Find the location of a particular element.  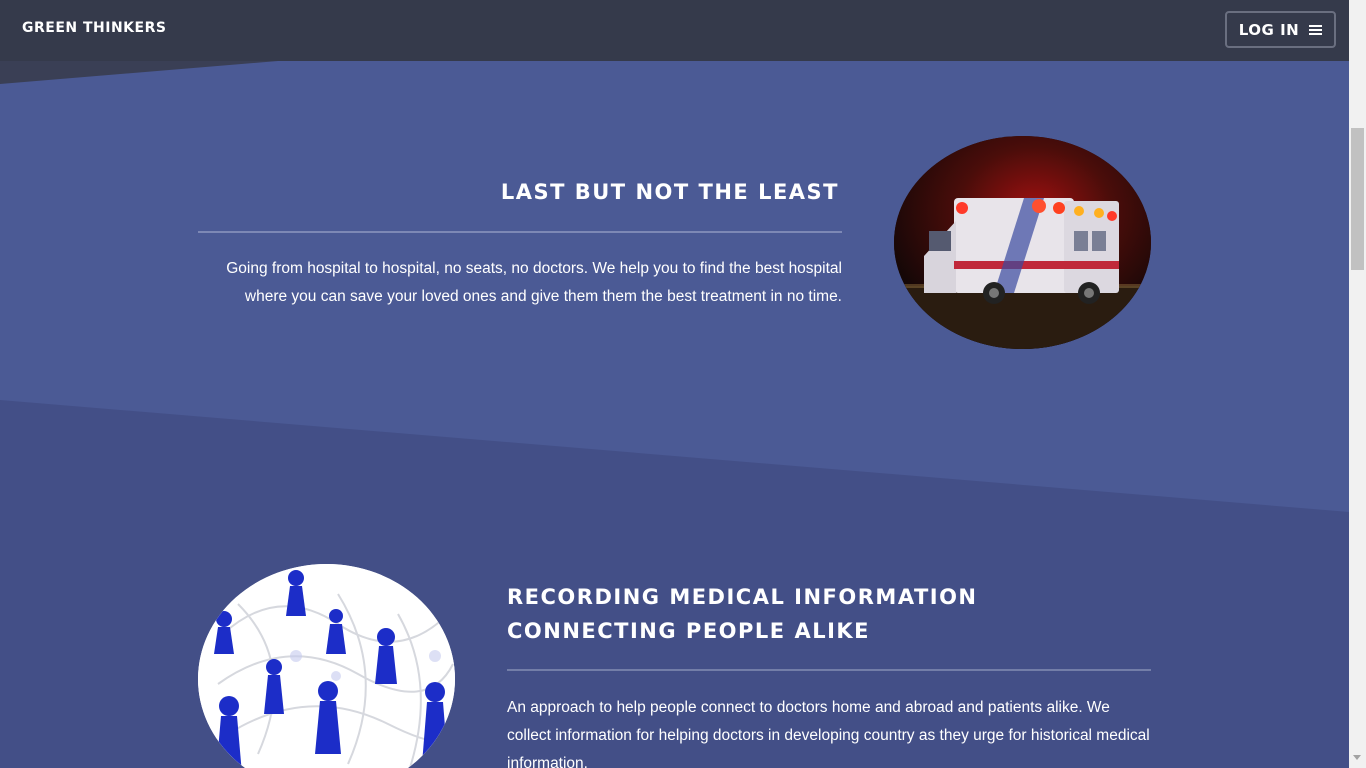

login-menu-button: LOG IN is located at coordinates (1280, 29).